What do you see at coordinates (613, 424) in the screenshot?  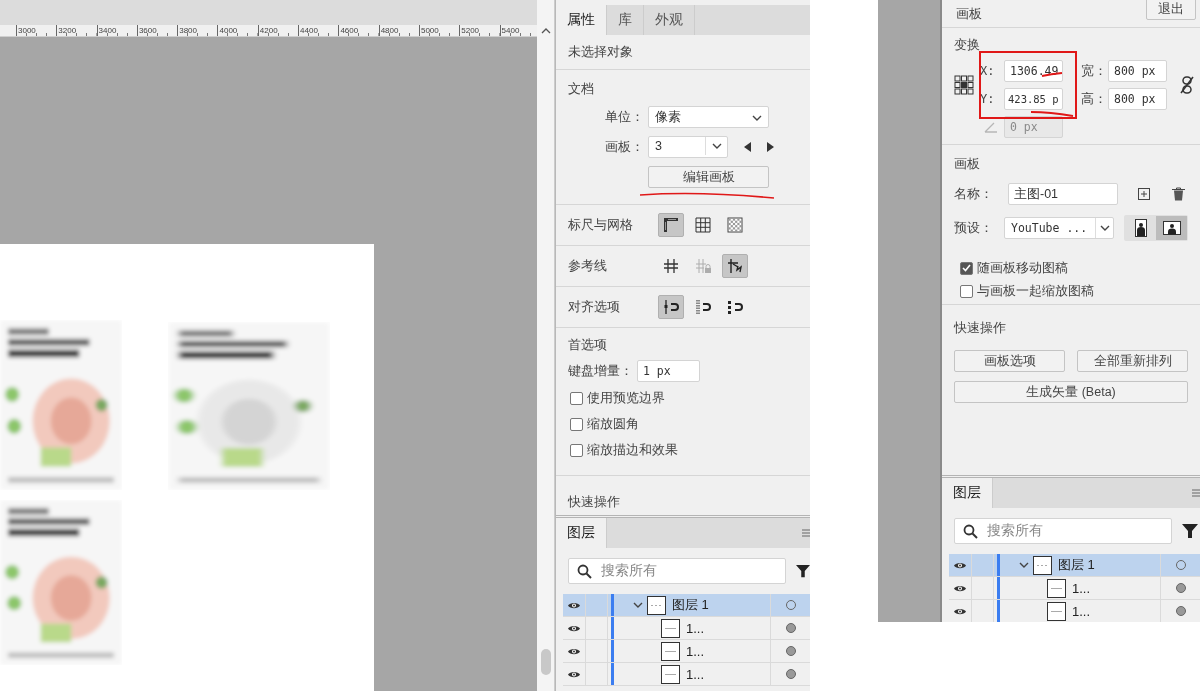 I see `checkbox-label: 缩放圆角` at bounding box center [613, 424].